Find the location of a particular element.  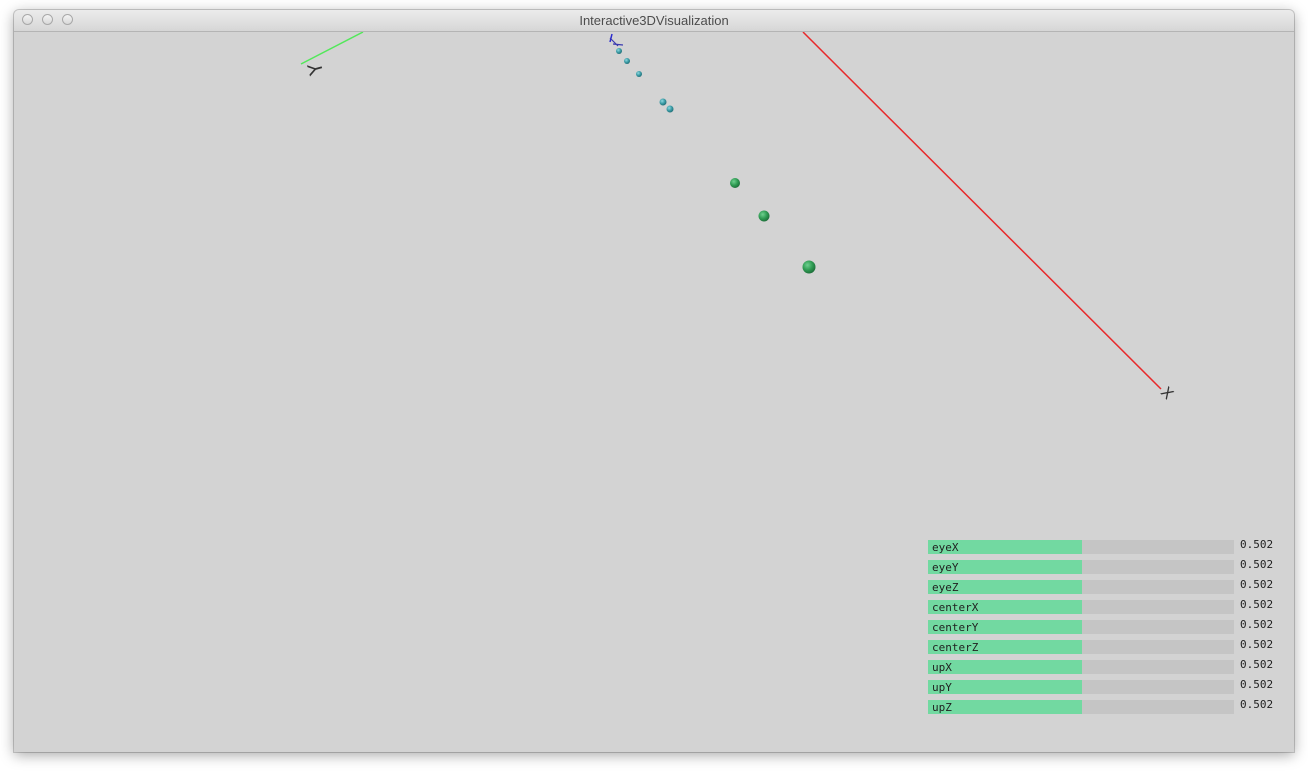

slider-label: upZ is located at coordinates (942, 707).